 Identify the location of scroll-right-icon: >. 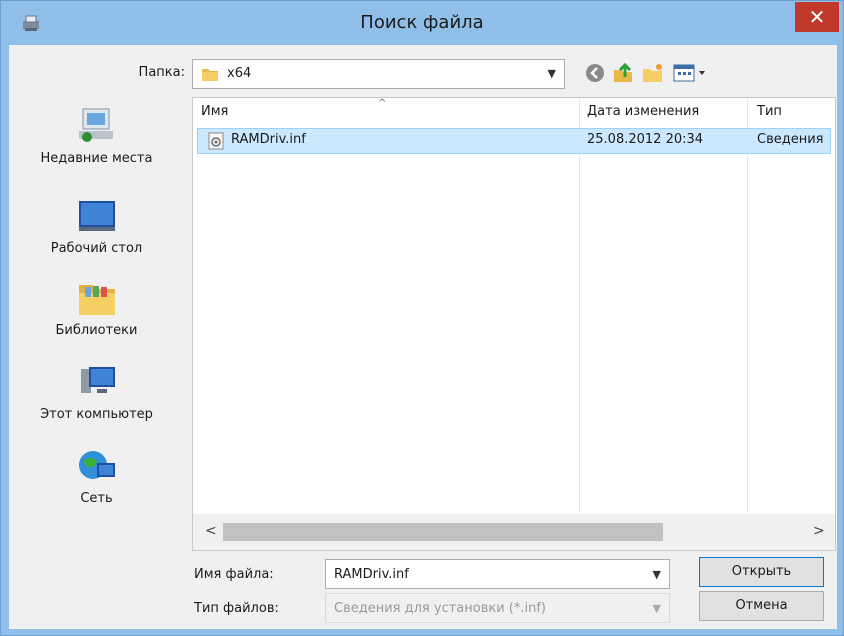
(819, 531).